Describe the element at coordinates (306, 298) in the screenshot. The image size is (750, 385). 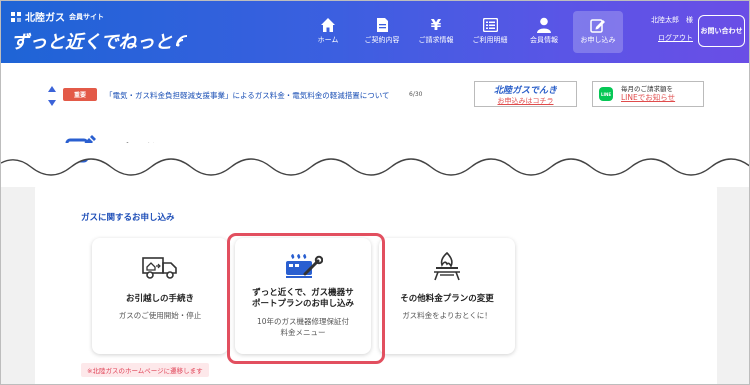
I see `highlight-frame` at that location.